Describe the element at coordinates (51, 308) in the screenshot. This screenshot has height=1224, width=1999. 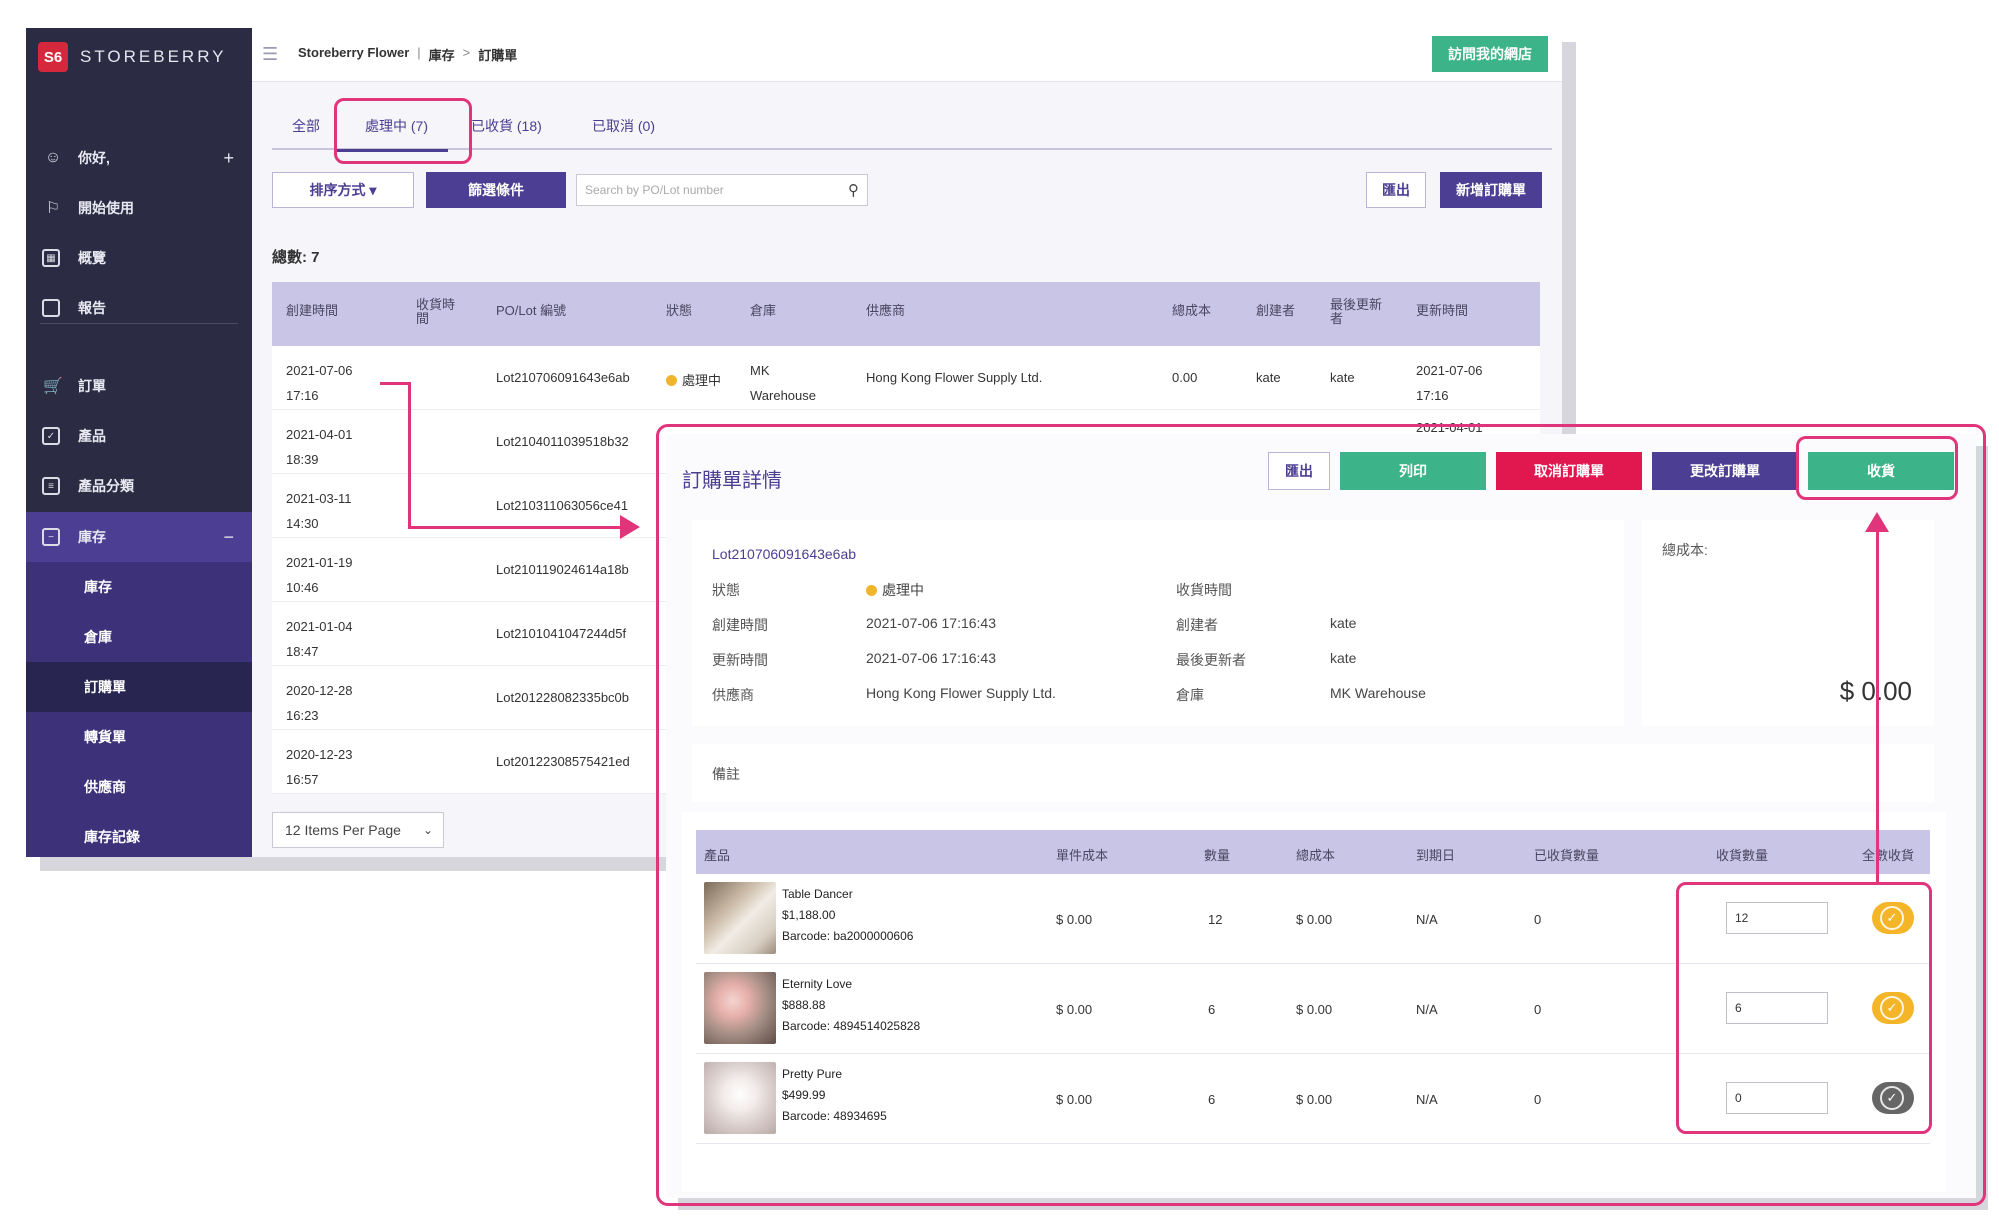
I see `file-icon` at that location.